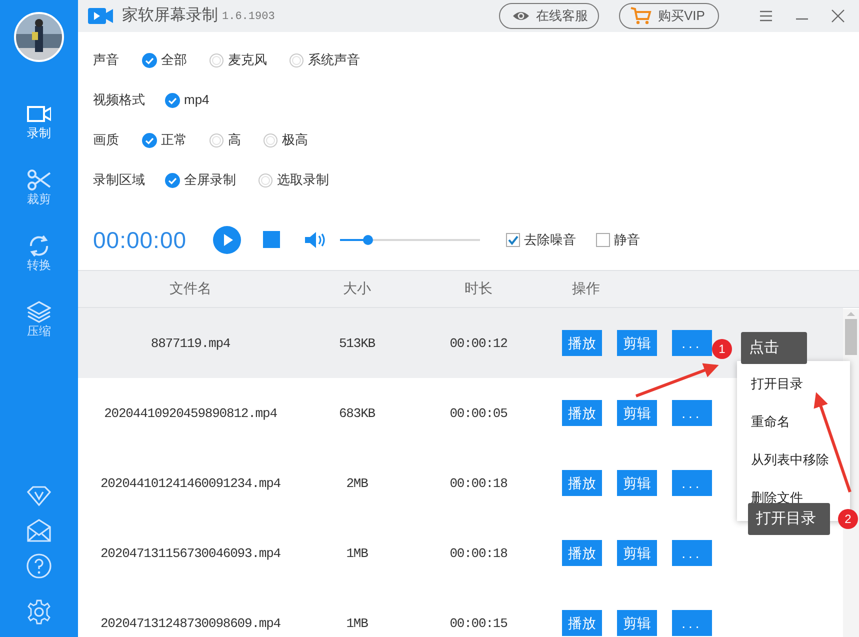 This screenshot has width=859, height=637. What do you see at coordinates (140, 240) in the screenshot?
I see `timer-display: 00:00:00` at bounding box center [140, 240].